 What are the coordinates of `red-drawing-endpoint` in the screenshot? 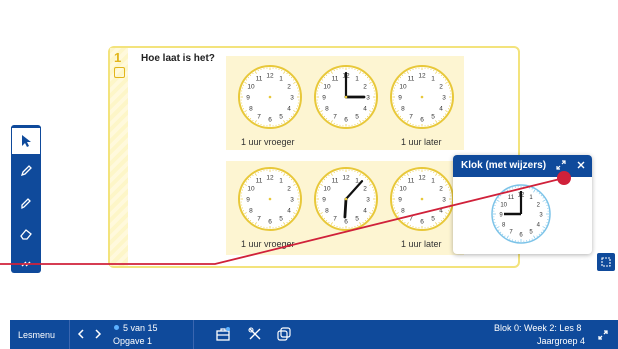 It's located at (564, 178).